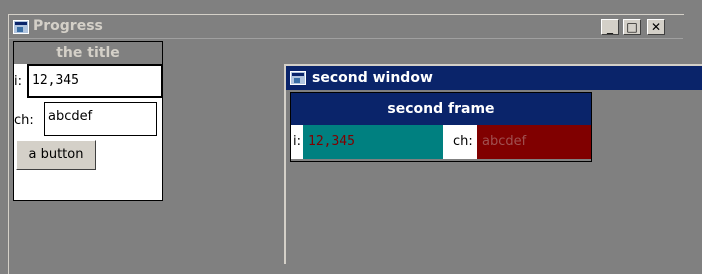 Image resolution: width=702 pixels, height=274 pixels. Describe the element at coordinates (494, 78) in the screenshot. I see `second-window-titlebar: second window` at that location.